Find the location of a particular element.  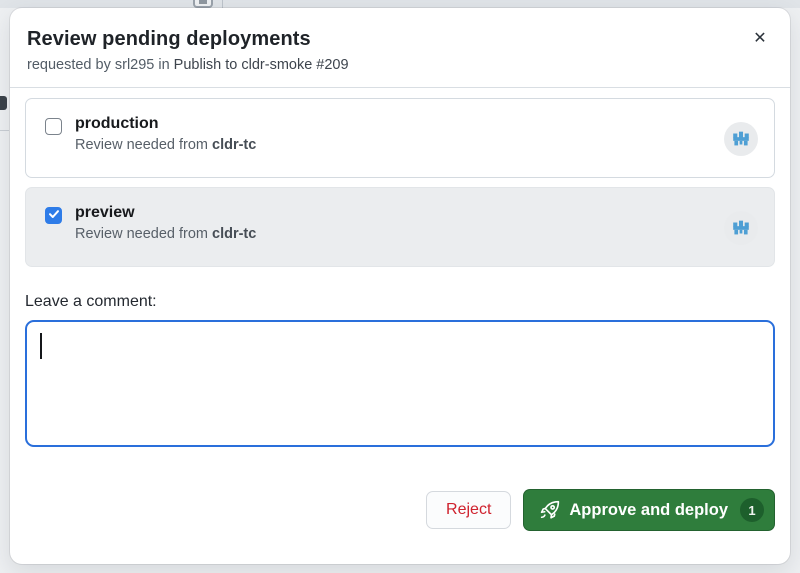

approve-button-label: Approve and deploy is located at coordinates (648, 509).